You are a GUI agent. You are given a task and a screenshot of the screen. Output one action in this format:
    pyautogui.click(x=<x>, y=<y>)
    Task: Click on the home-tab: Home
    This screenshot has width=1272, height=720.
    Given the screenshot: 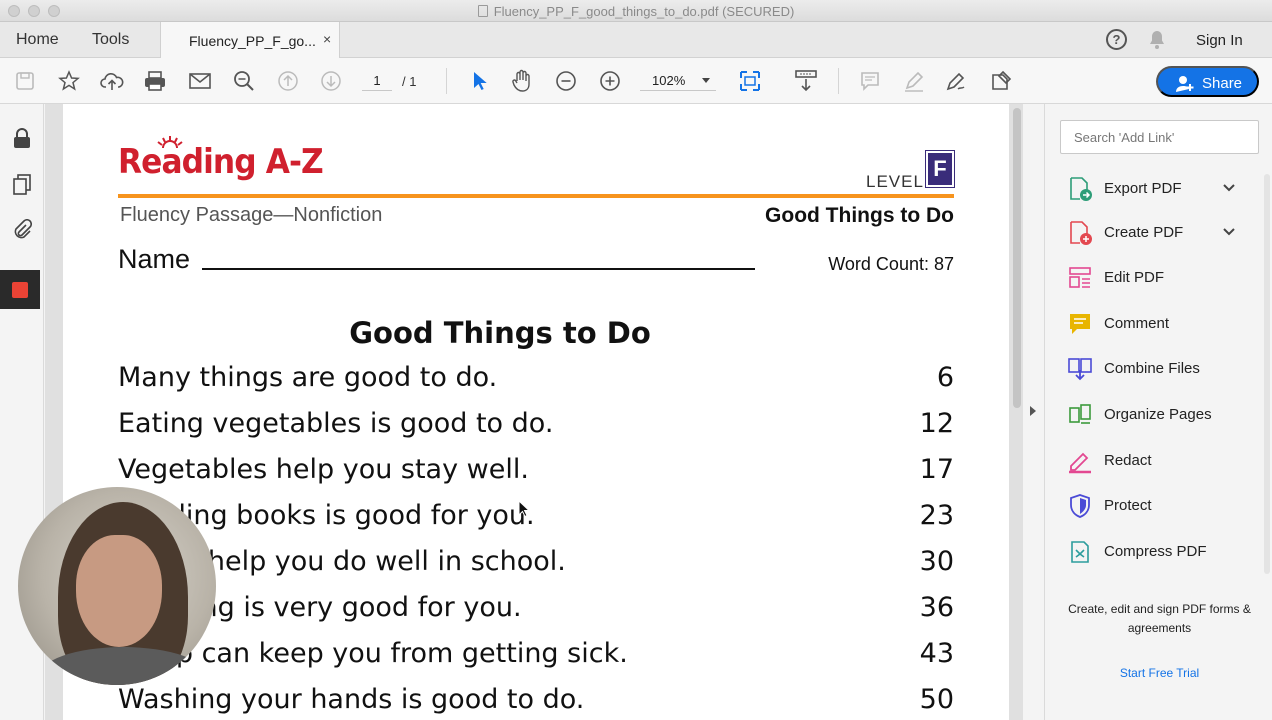 What is the action you would take?
    pyautogui.click(x=37, y=40)
    